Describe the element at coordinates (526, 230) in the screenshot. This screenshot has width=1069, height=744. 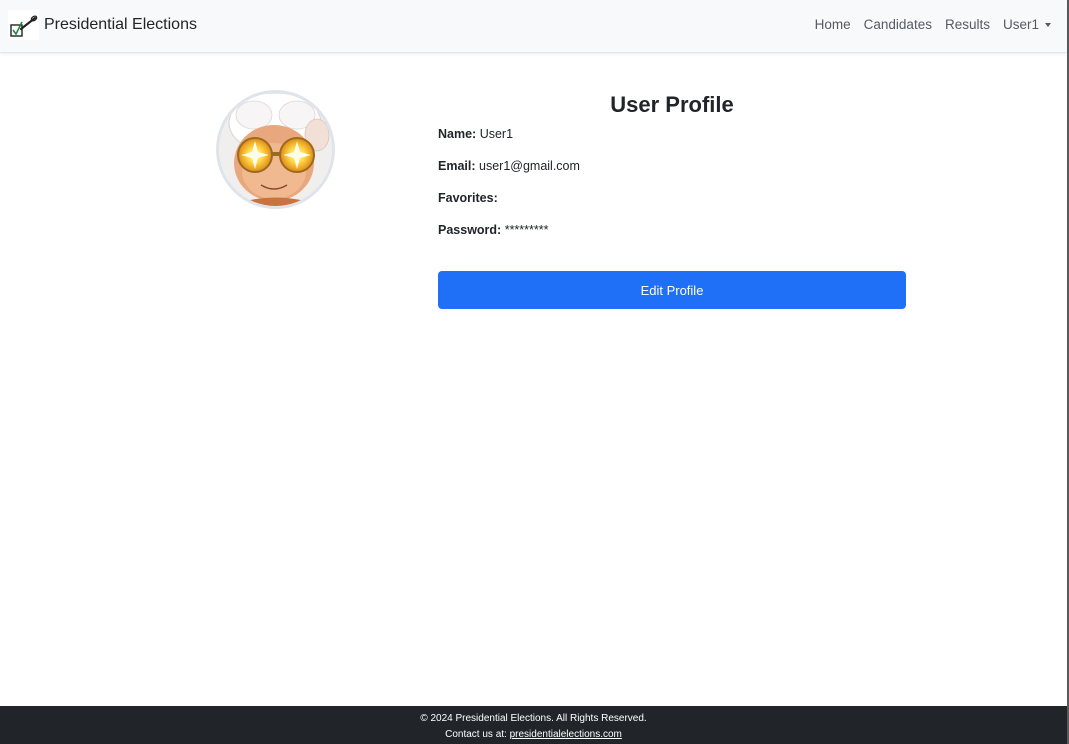
I see `password-value: *********` at that location.